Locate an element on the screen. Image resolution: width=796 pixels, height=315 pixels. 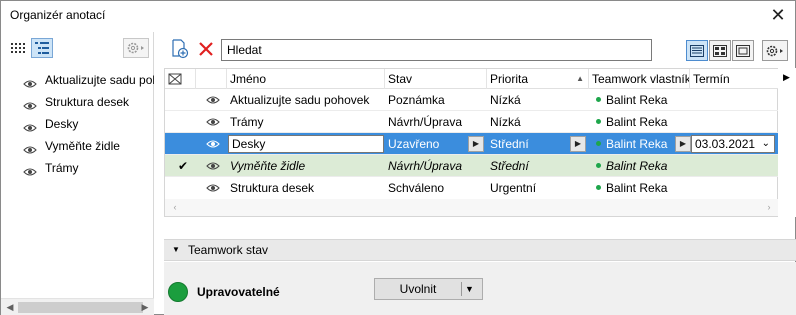
status-cell: Poznámka is located at coordinates (436, 100).